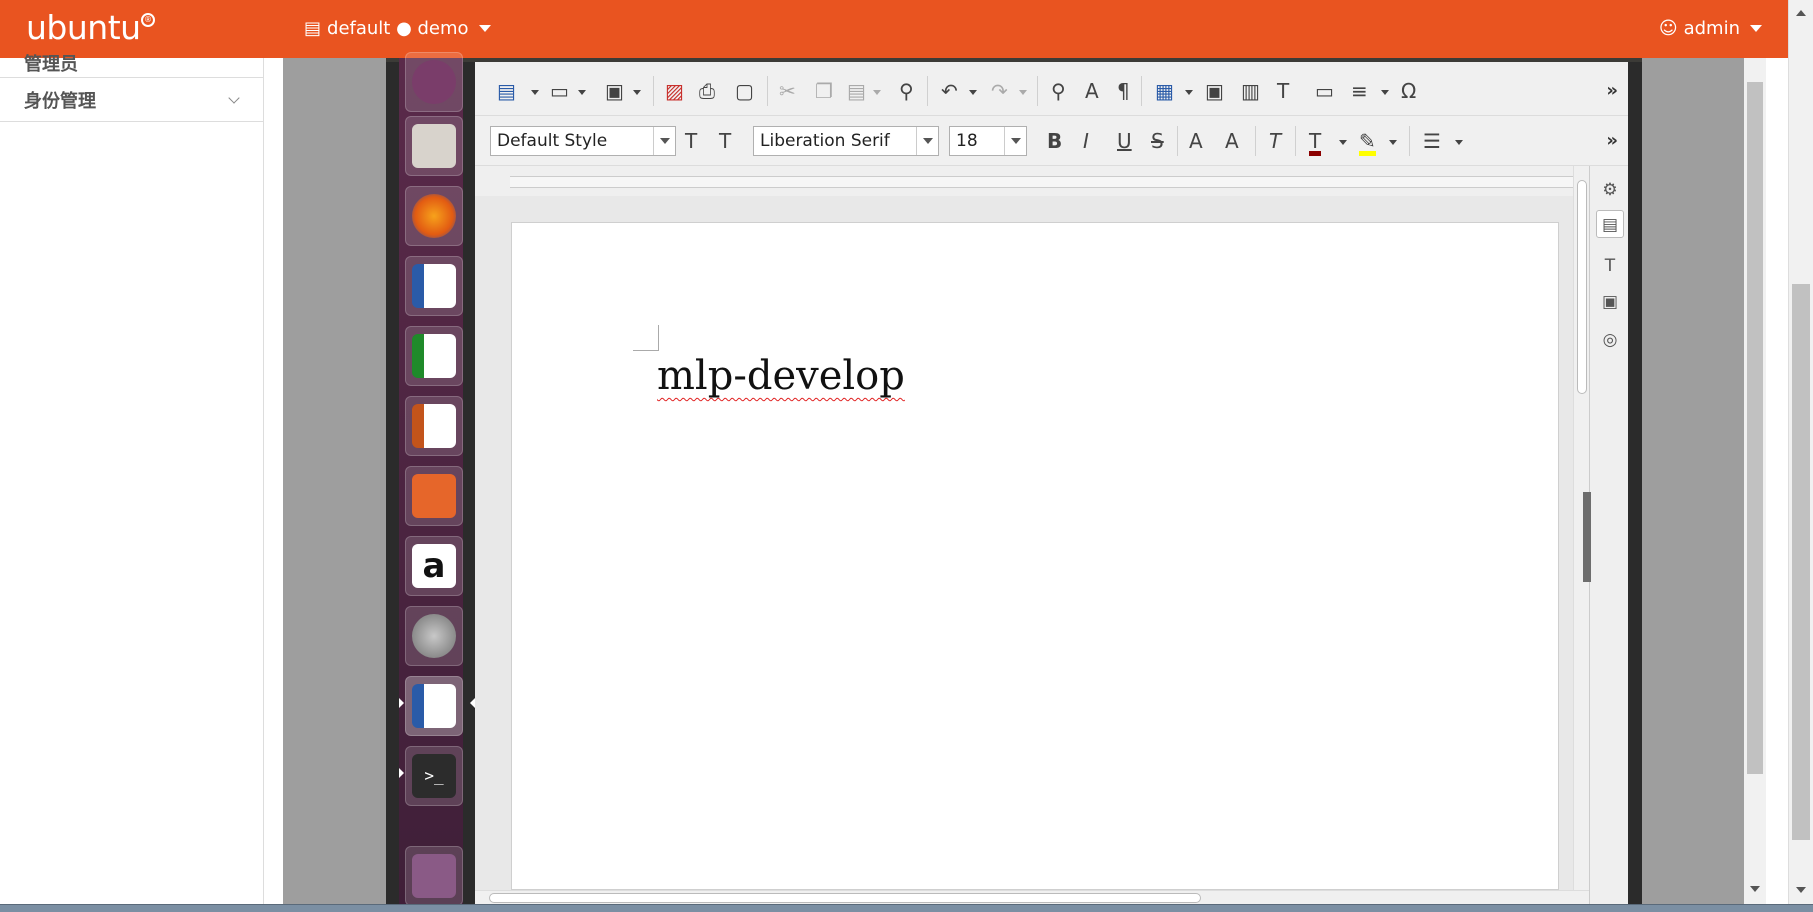 The width and height of the screenshot is (1813, 912). I want to click on sidebar-item-partial: 管理员, so click(51, 63).